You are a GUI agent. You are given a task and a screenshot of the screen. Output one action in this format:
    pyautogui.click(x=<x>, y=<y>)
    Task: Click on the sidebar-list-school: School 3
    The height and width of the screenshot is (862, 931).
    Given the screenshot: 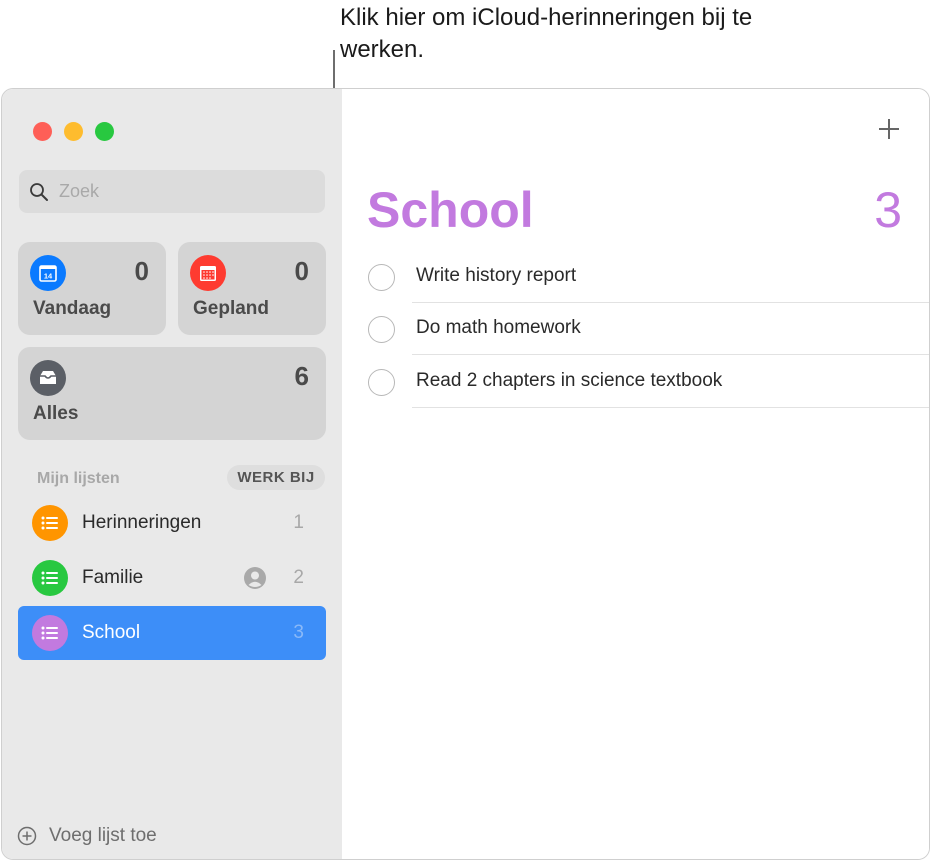 What is the action you would take?
    pyautogui.click(x=172, y=633)
    